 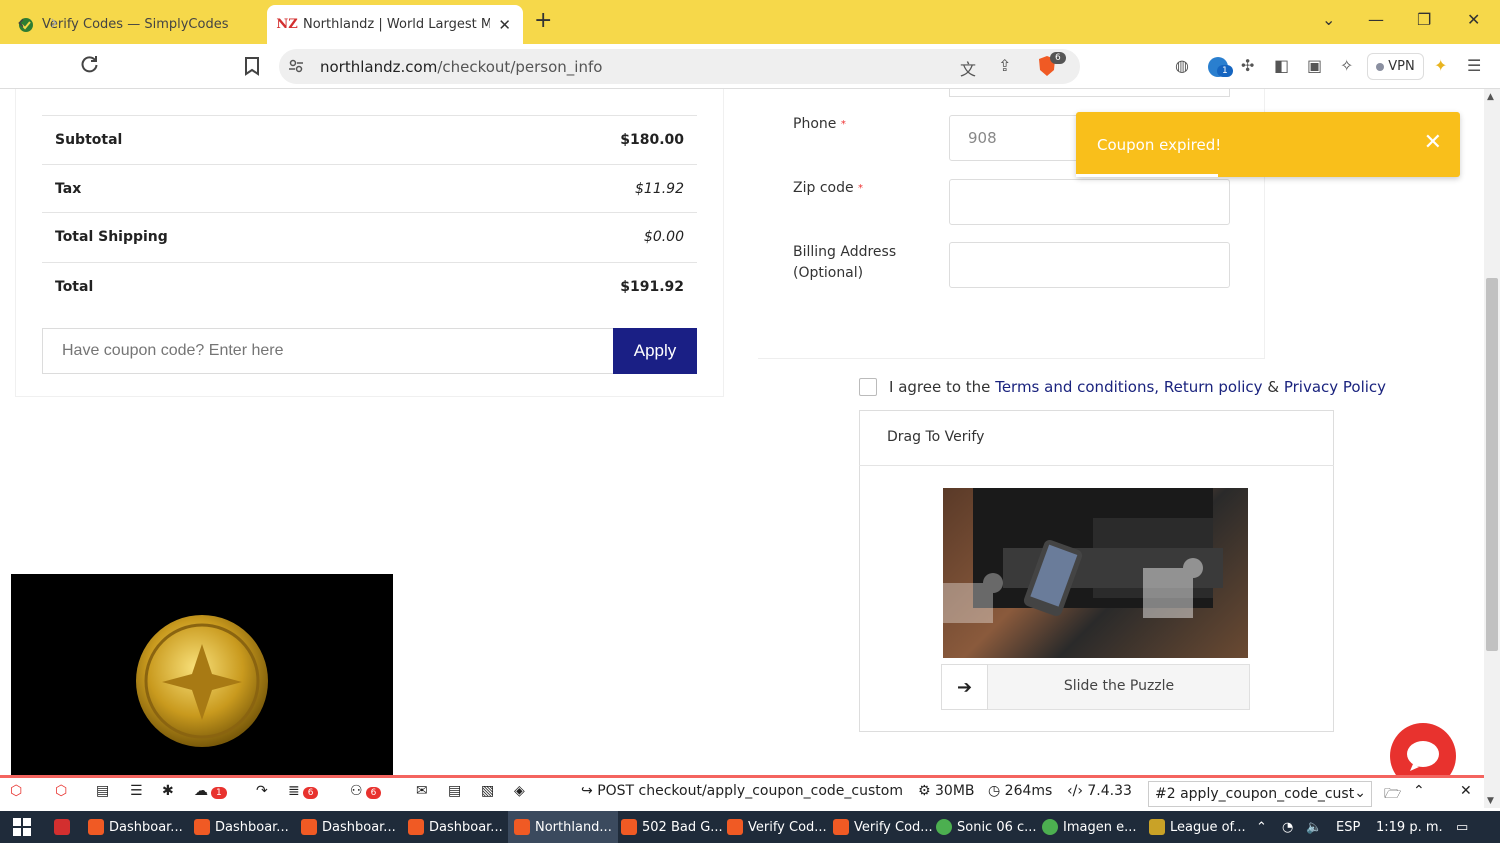 I want to click on close-toast-icon: ✕, so click(x=1433, y=142).